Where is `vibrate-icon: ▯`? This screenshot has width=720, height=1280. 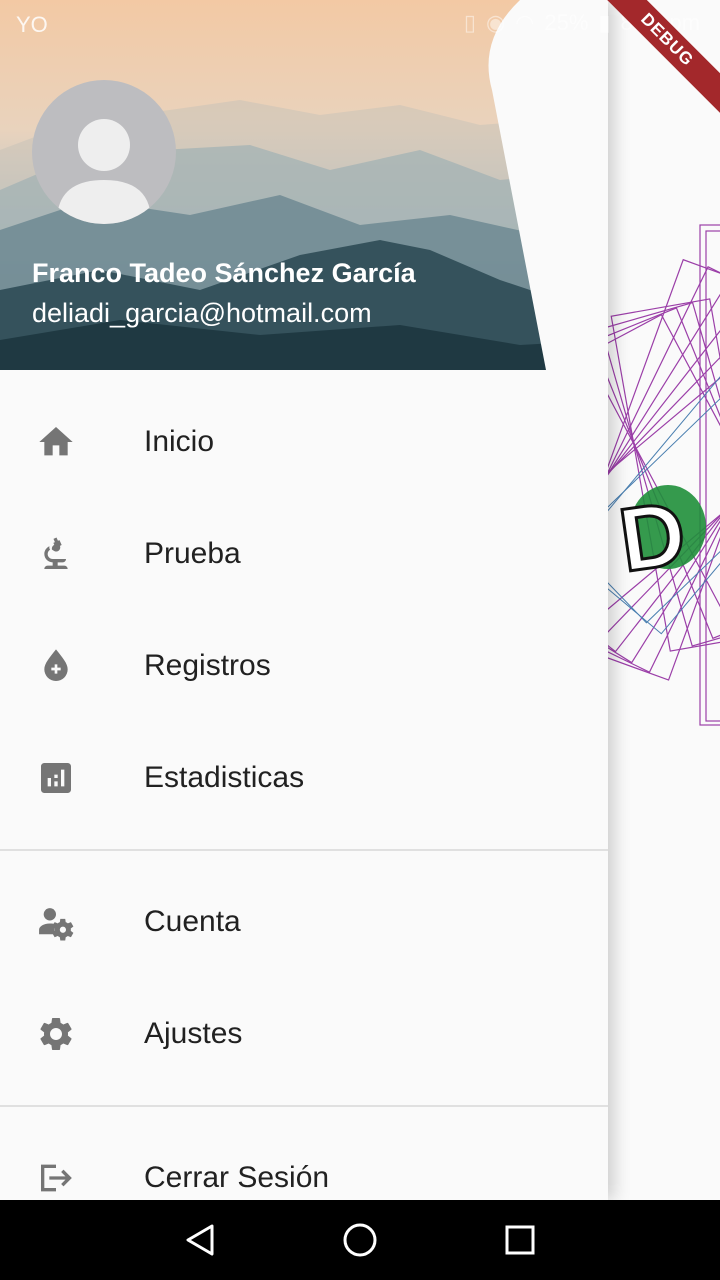 vibrate-icon: ▯ is located at coordinates (469, 22).